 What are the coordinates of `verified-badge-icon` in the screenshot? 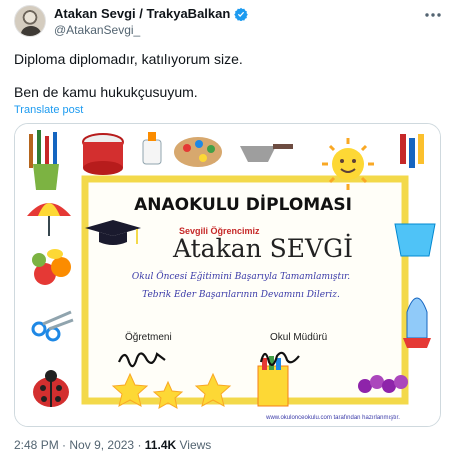 It's located at (241, 14).